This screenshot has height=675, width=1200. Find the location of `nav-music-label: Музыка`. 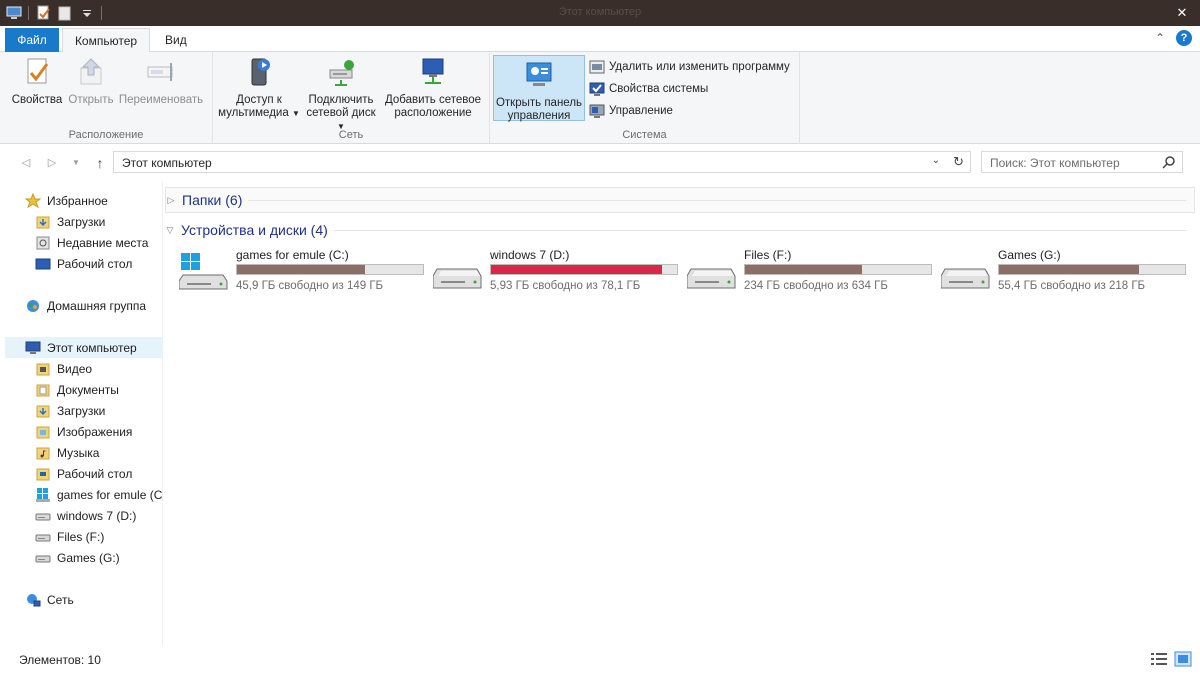

nav-music-label: Музыка is located at coordinates (78, 452).